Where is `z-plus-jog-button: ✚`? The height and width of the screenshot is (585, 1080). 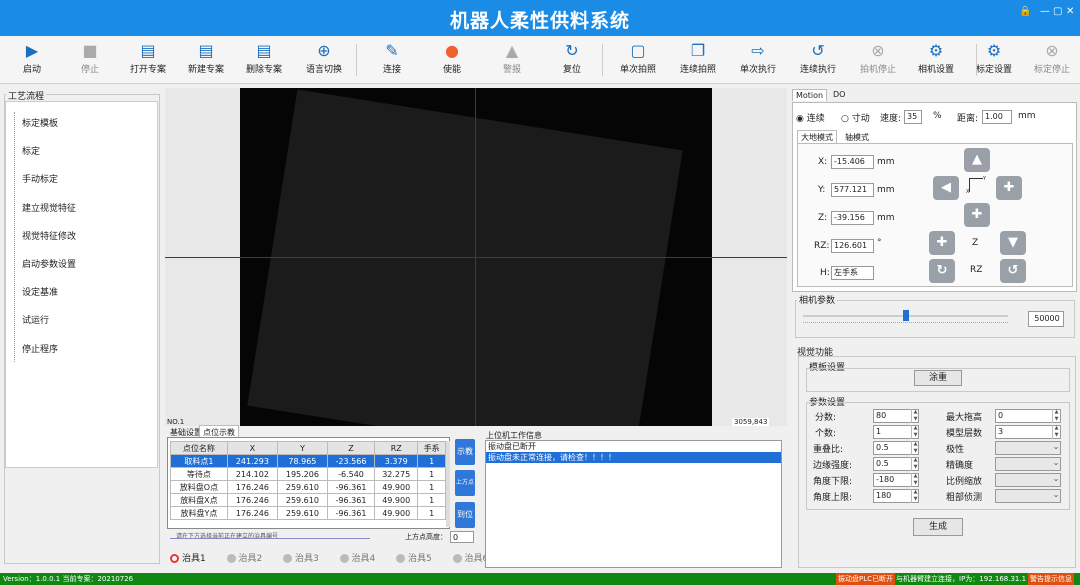
z-plus-jog-button: ✚ is located at coordinates (942, 243).